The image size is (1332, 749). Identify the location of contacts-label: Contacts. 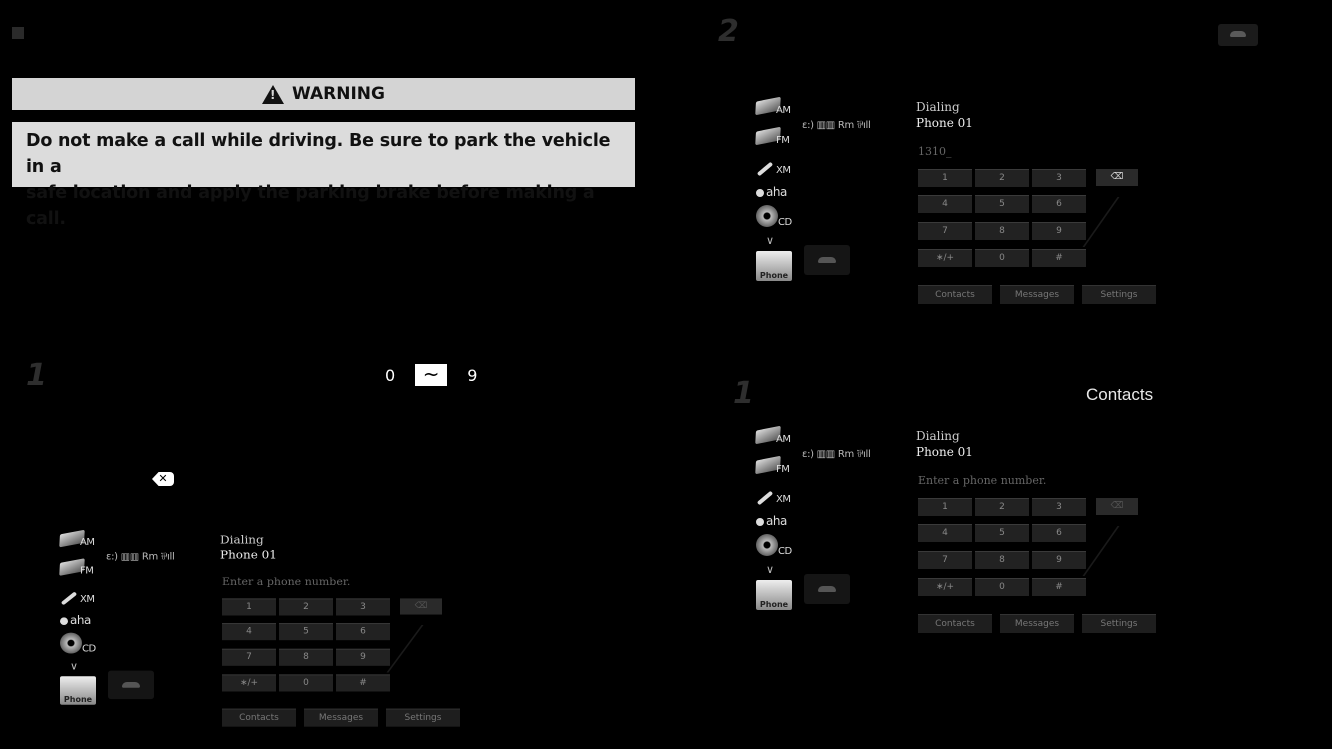
(1120, 394).